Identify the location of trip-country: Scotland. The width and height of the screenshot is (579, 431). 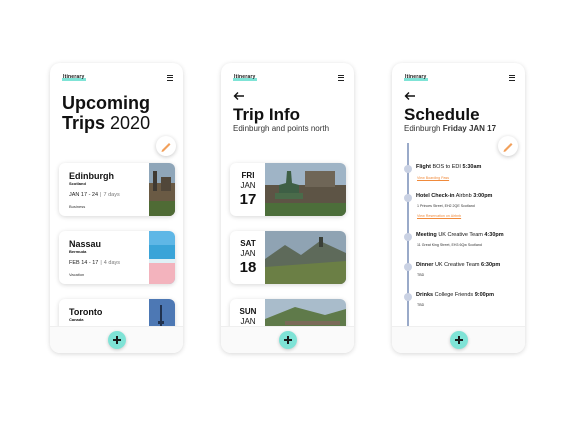
(77, 183).